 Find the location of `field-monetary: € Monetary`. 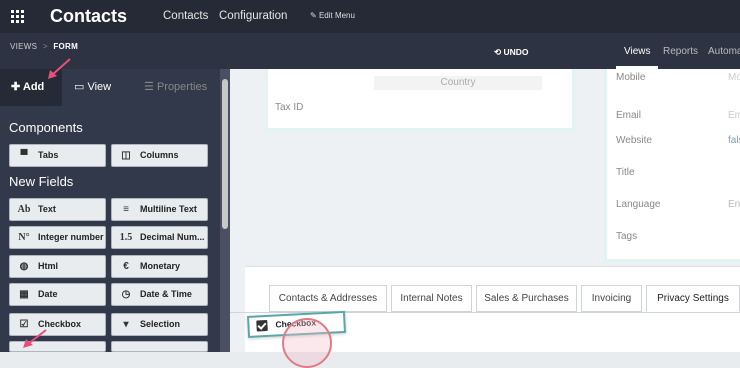

field-monetary: € Monetary is located at coordinates (159, 266).